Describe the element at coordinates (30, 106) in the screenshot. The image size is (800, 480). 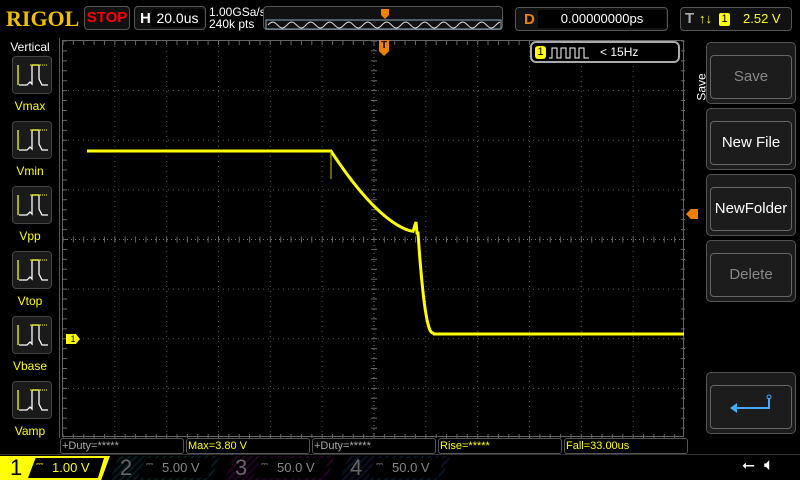
I see `measure-label: Vmax` at that location.